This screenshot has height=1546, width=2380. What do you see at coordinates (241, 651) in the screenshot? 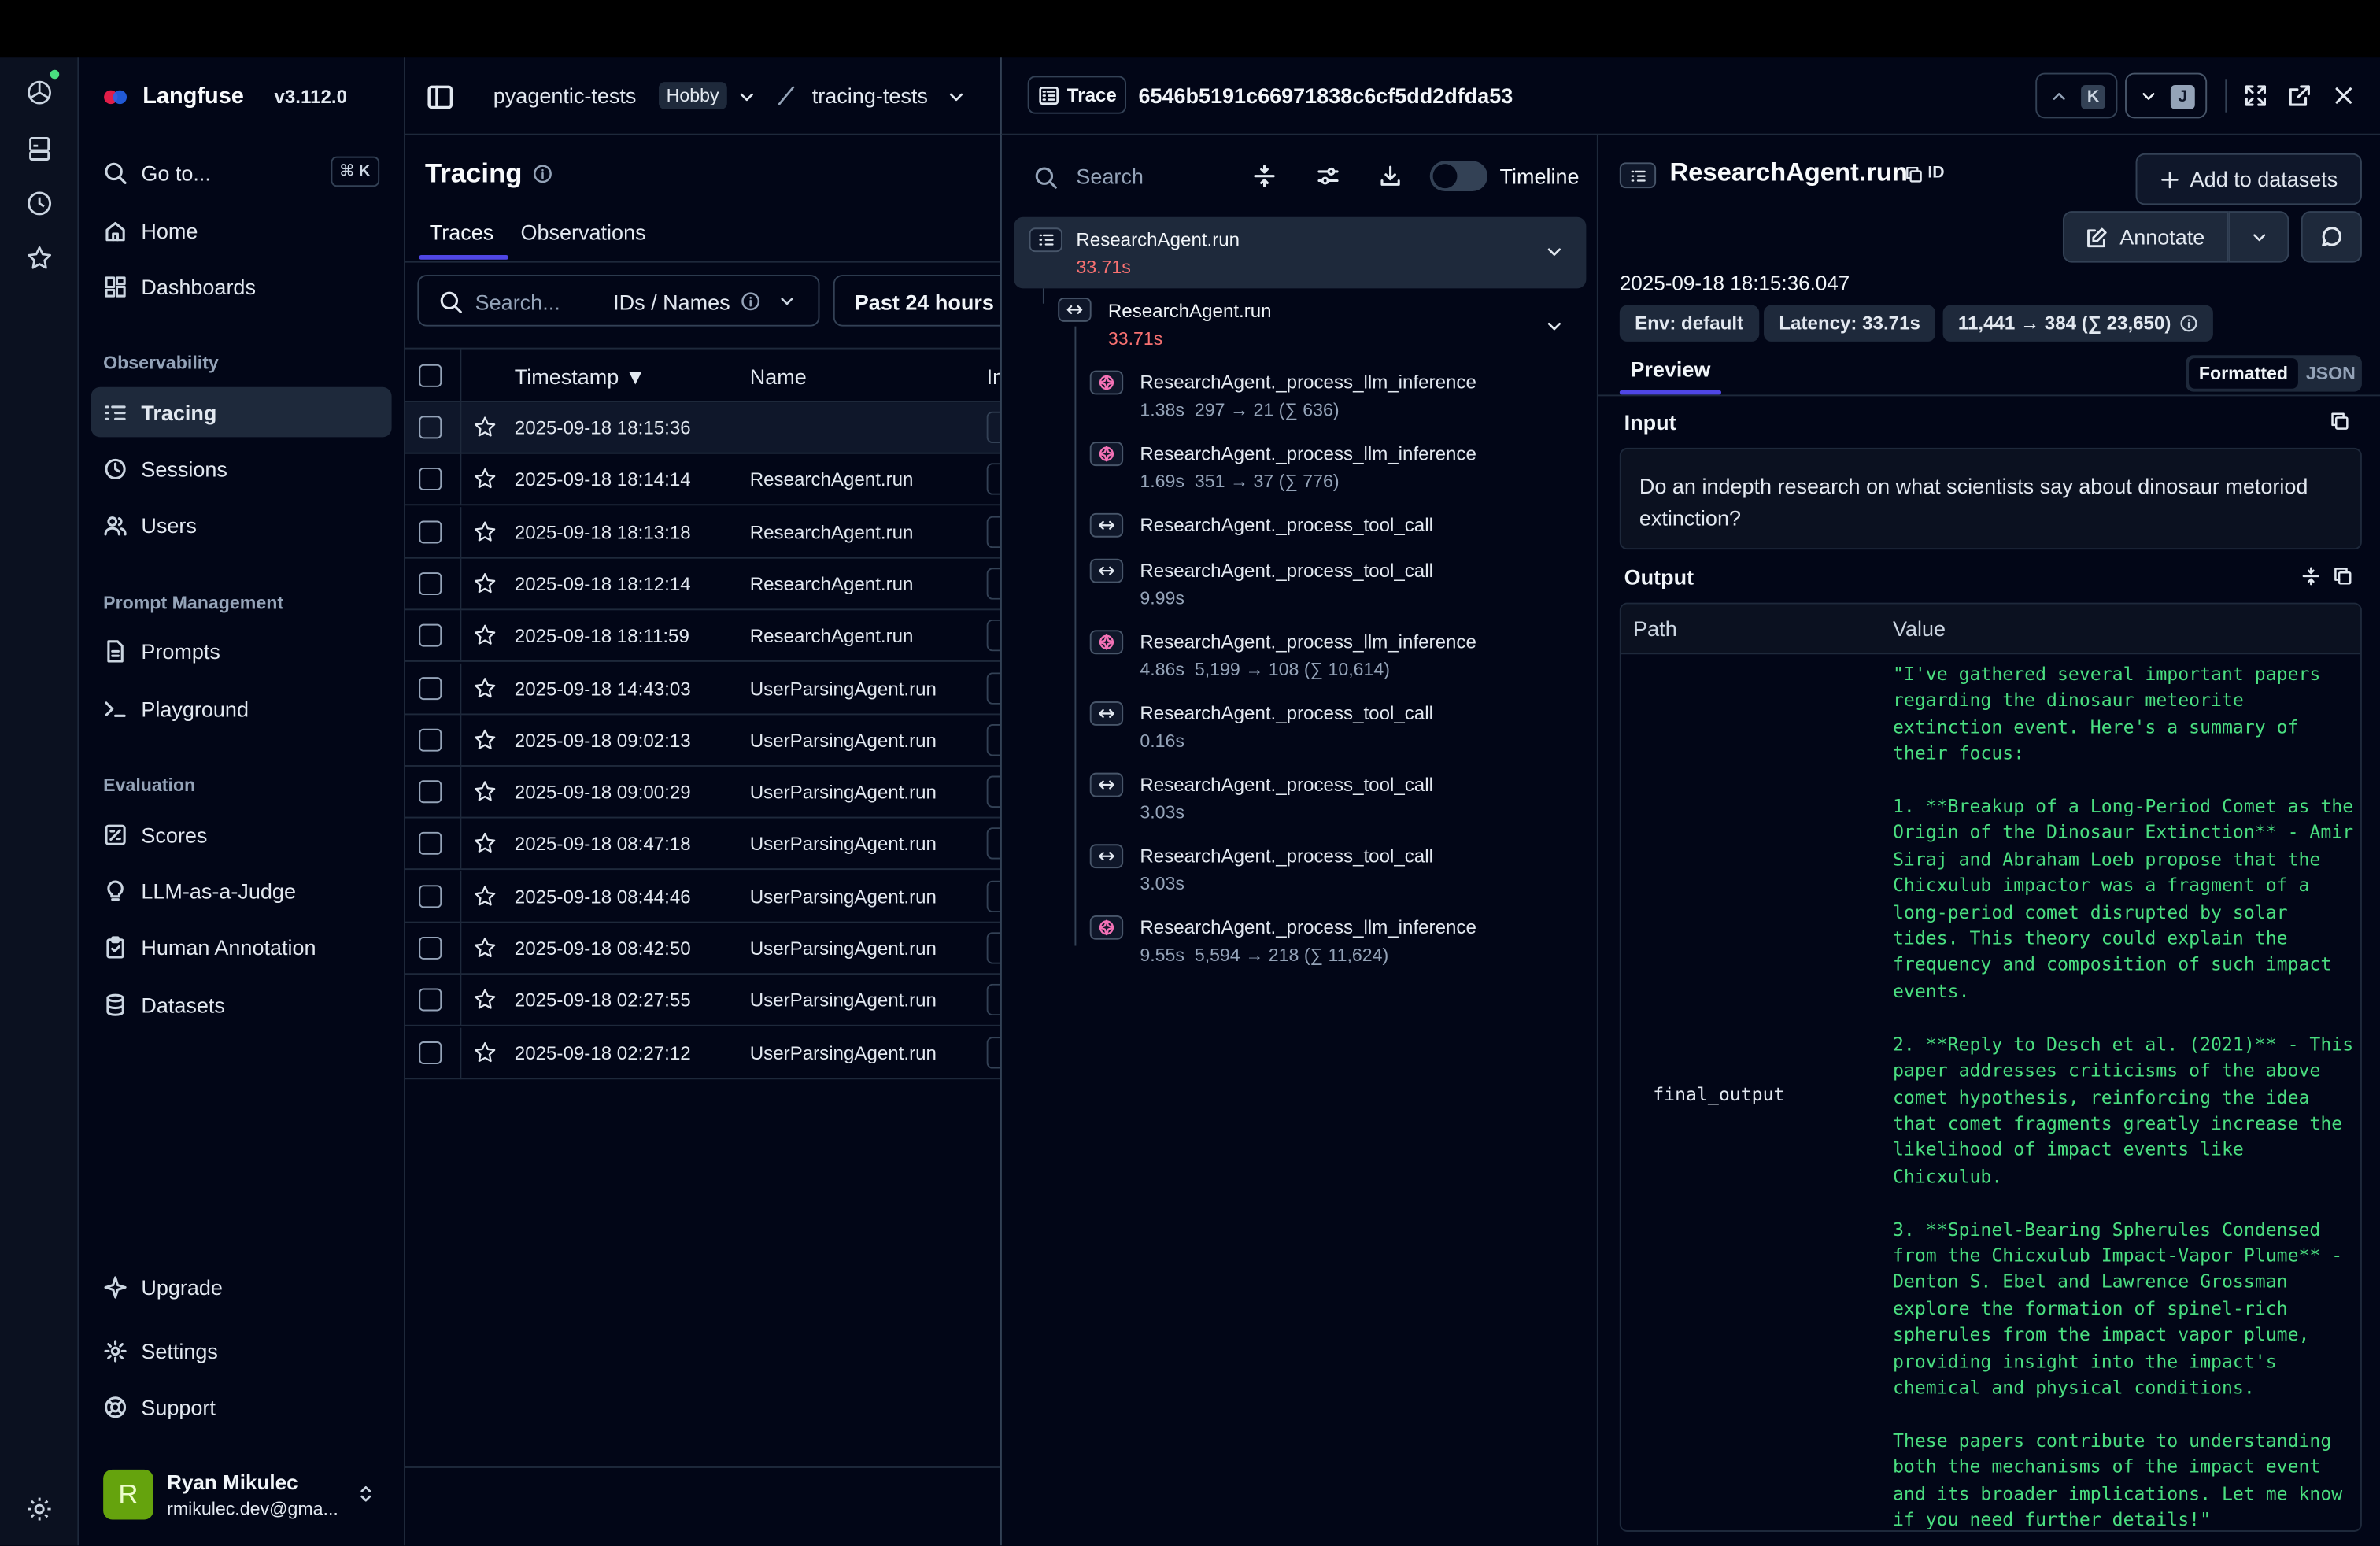
I see `sidebar-item-prompts: Prompts` at bounding box center [241, 651].